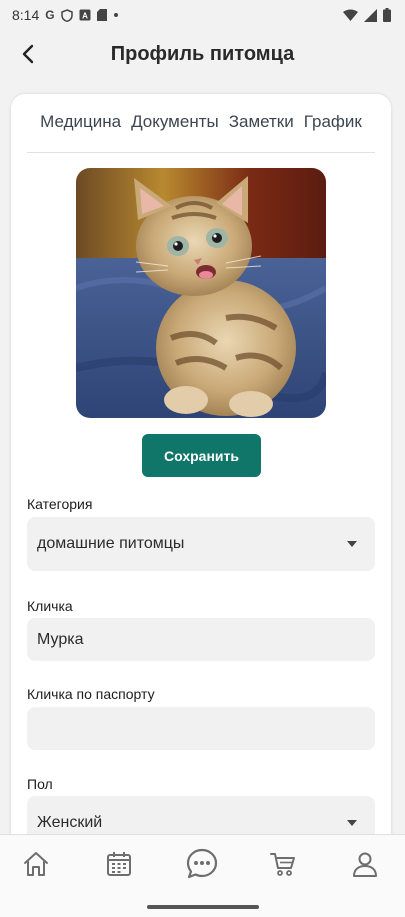 This screenshot has height=917, width=405. I want to click on nav-profile, so click(365, 864).